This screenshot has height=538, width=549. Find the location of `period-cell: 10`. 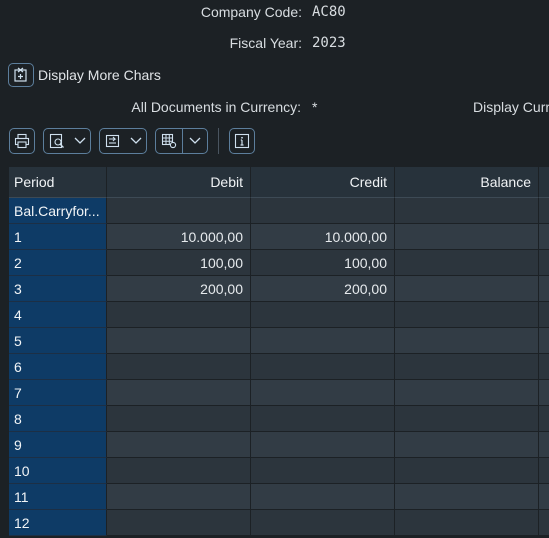

period-cell: 10 is located at coordinates (58, 471).